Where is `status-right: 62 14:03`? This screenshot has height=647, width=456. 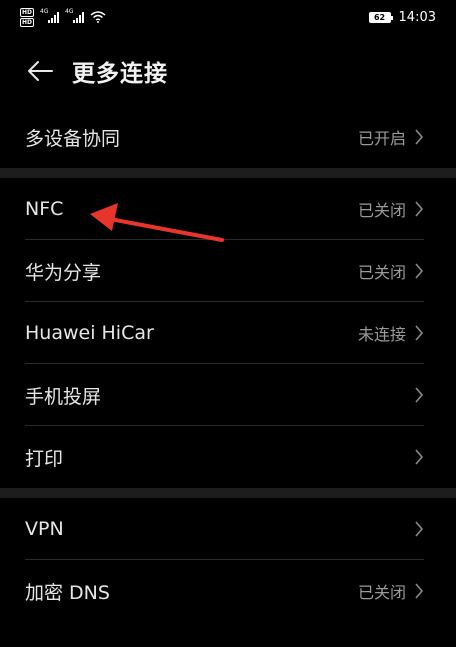 status-right: 62 14:03 is located at coordinates (402, 17).